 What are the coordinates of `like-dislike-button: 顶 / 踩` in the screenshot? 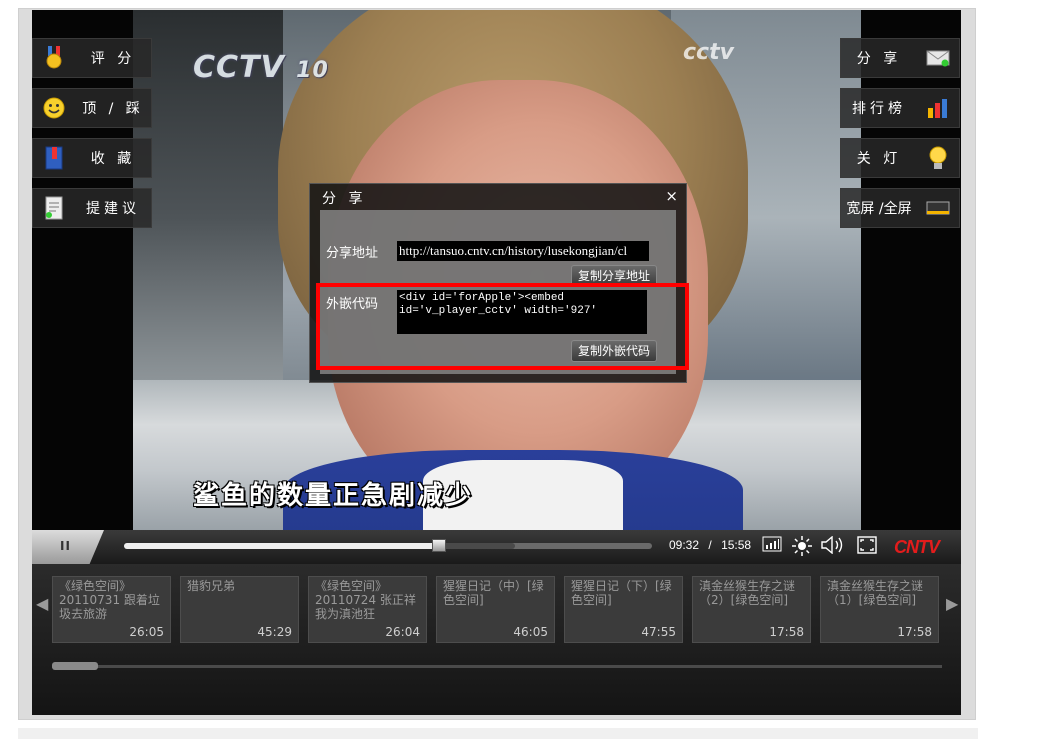 It's located at (92, 108).